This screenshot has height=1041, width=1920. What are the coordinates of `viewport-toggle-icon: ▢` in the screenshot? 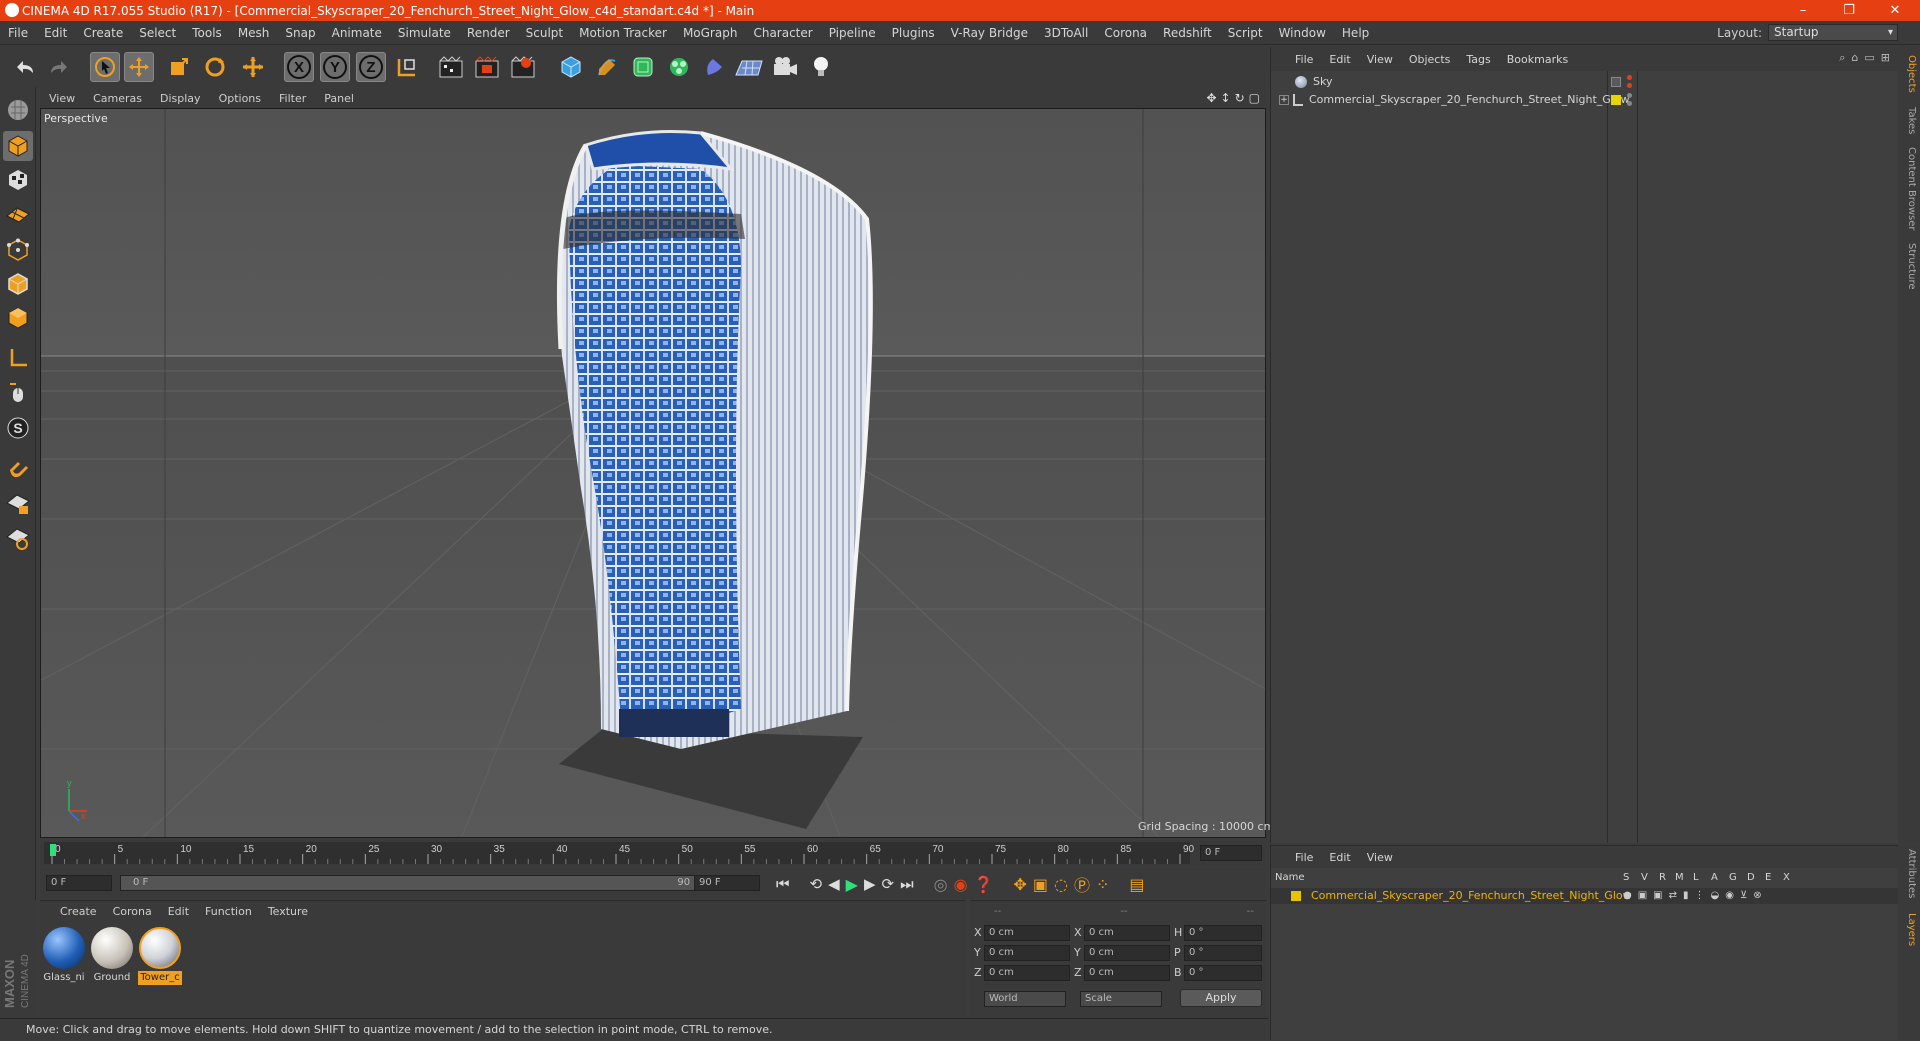 It's located at (1254, 98).